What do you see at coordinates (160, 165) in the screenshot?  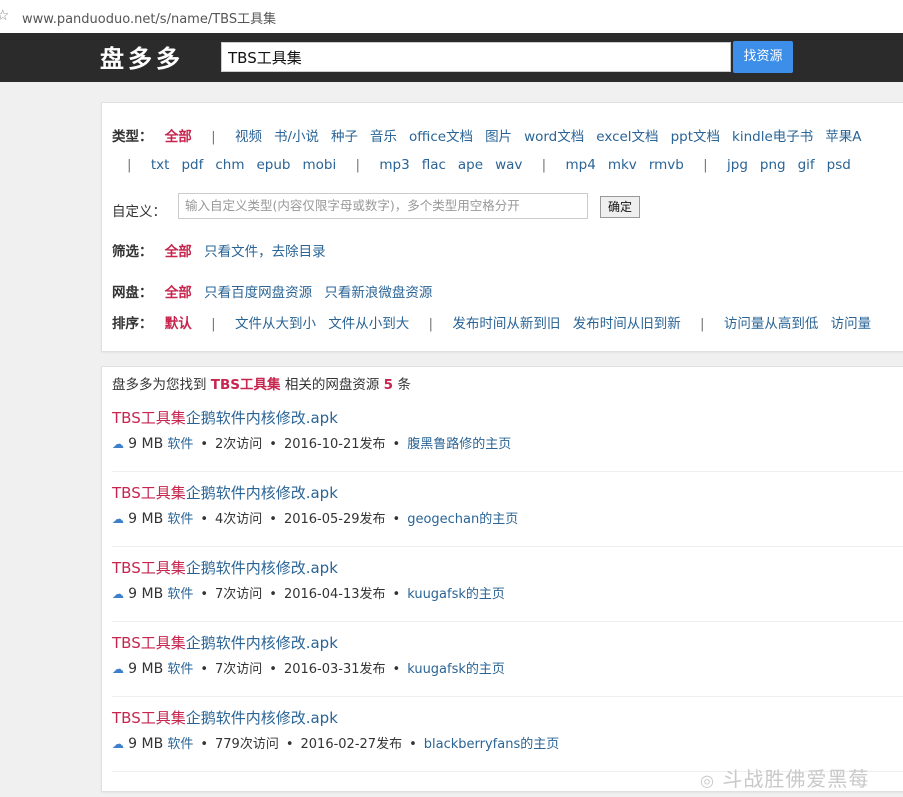 I see `type-link-doc-0: txt` at bounding box center [160, 165].